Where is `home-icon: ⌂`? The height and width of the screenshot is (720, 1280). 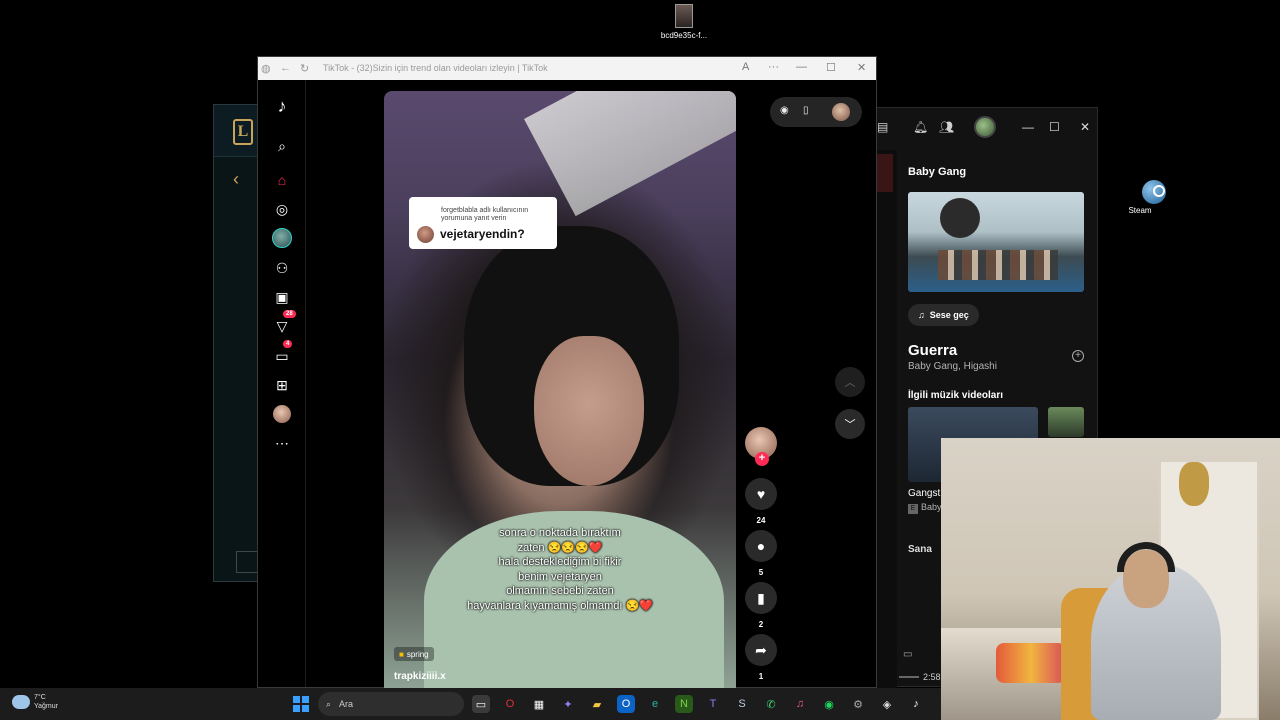
home-icon: ⌂ is located at coordinates (282, 180).